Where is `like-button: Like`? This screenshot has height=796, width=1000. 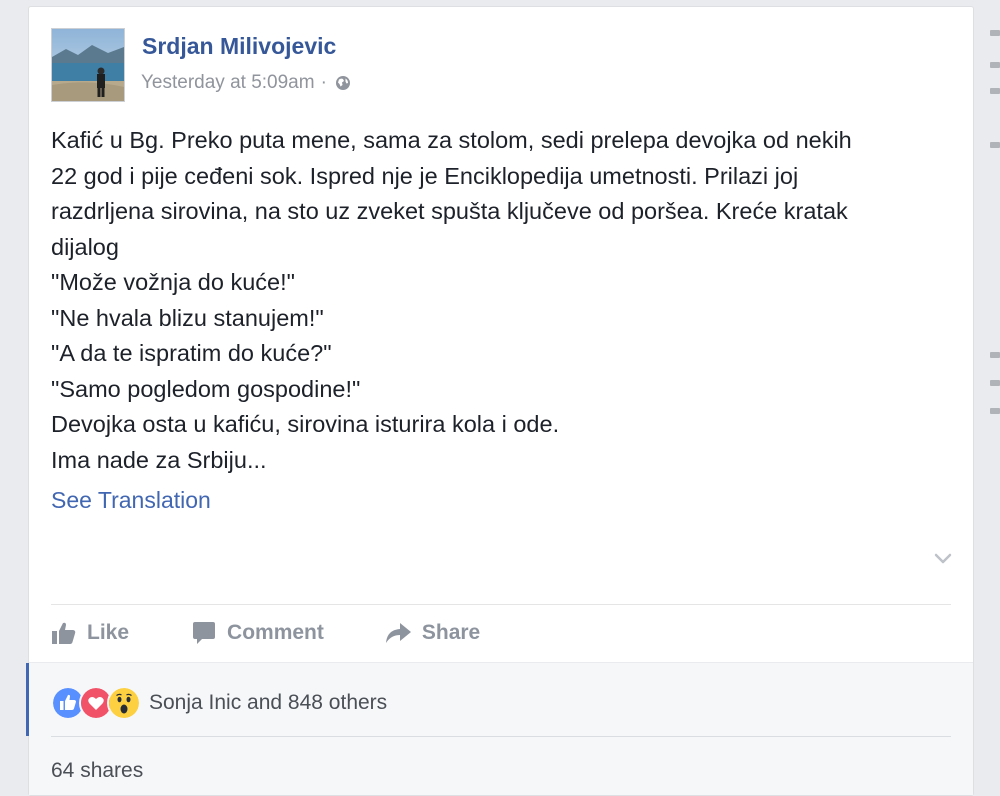 like-button: Like is located at coordinates (90, 633).